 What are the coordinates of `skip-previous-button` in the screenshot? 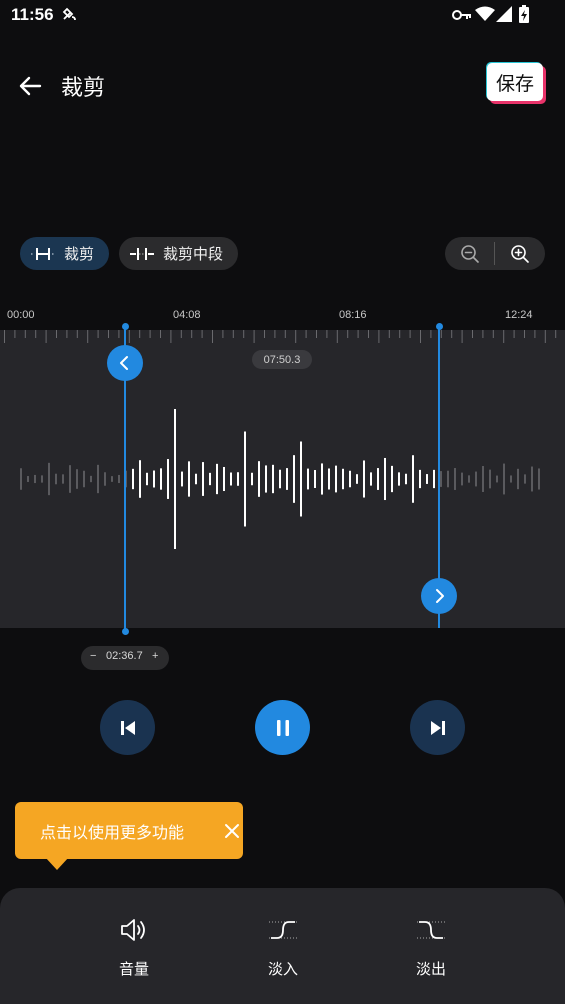 It's located at (127, 727).